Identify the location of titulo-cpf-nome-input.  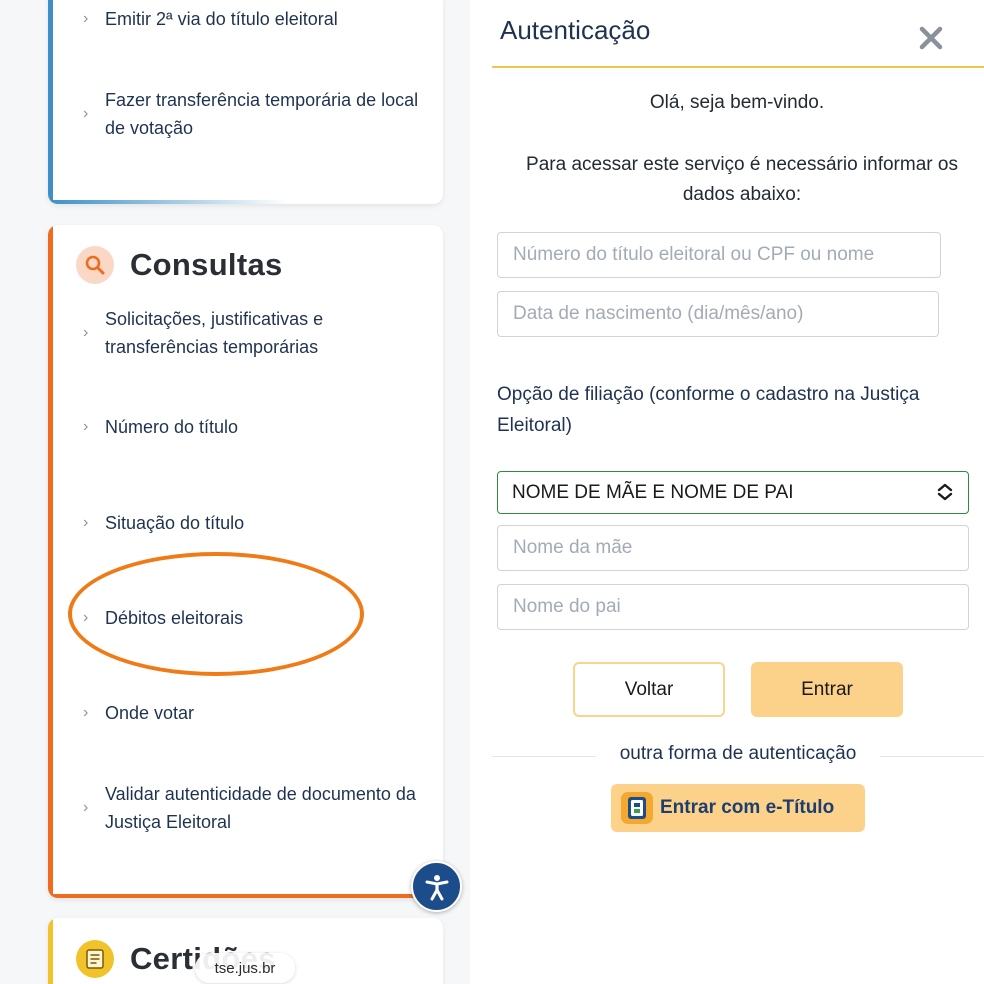
(719, 255).